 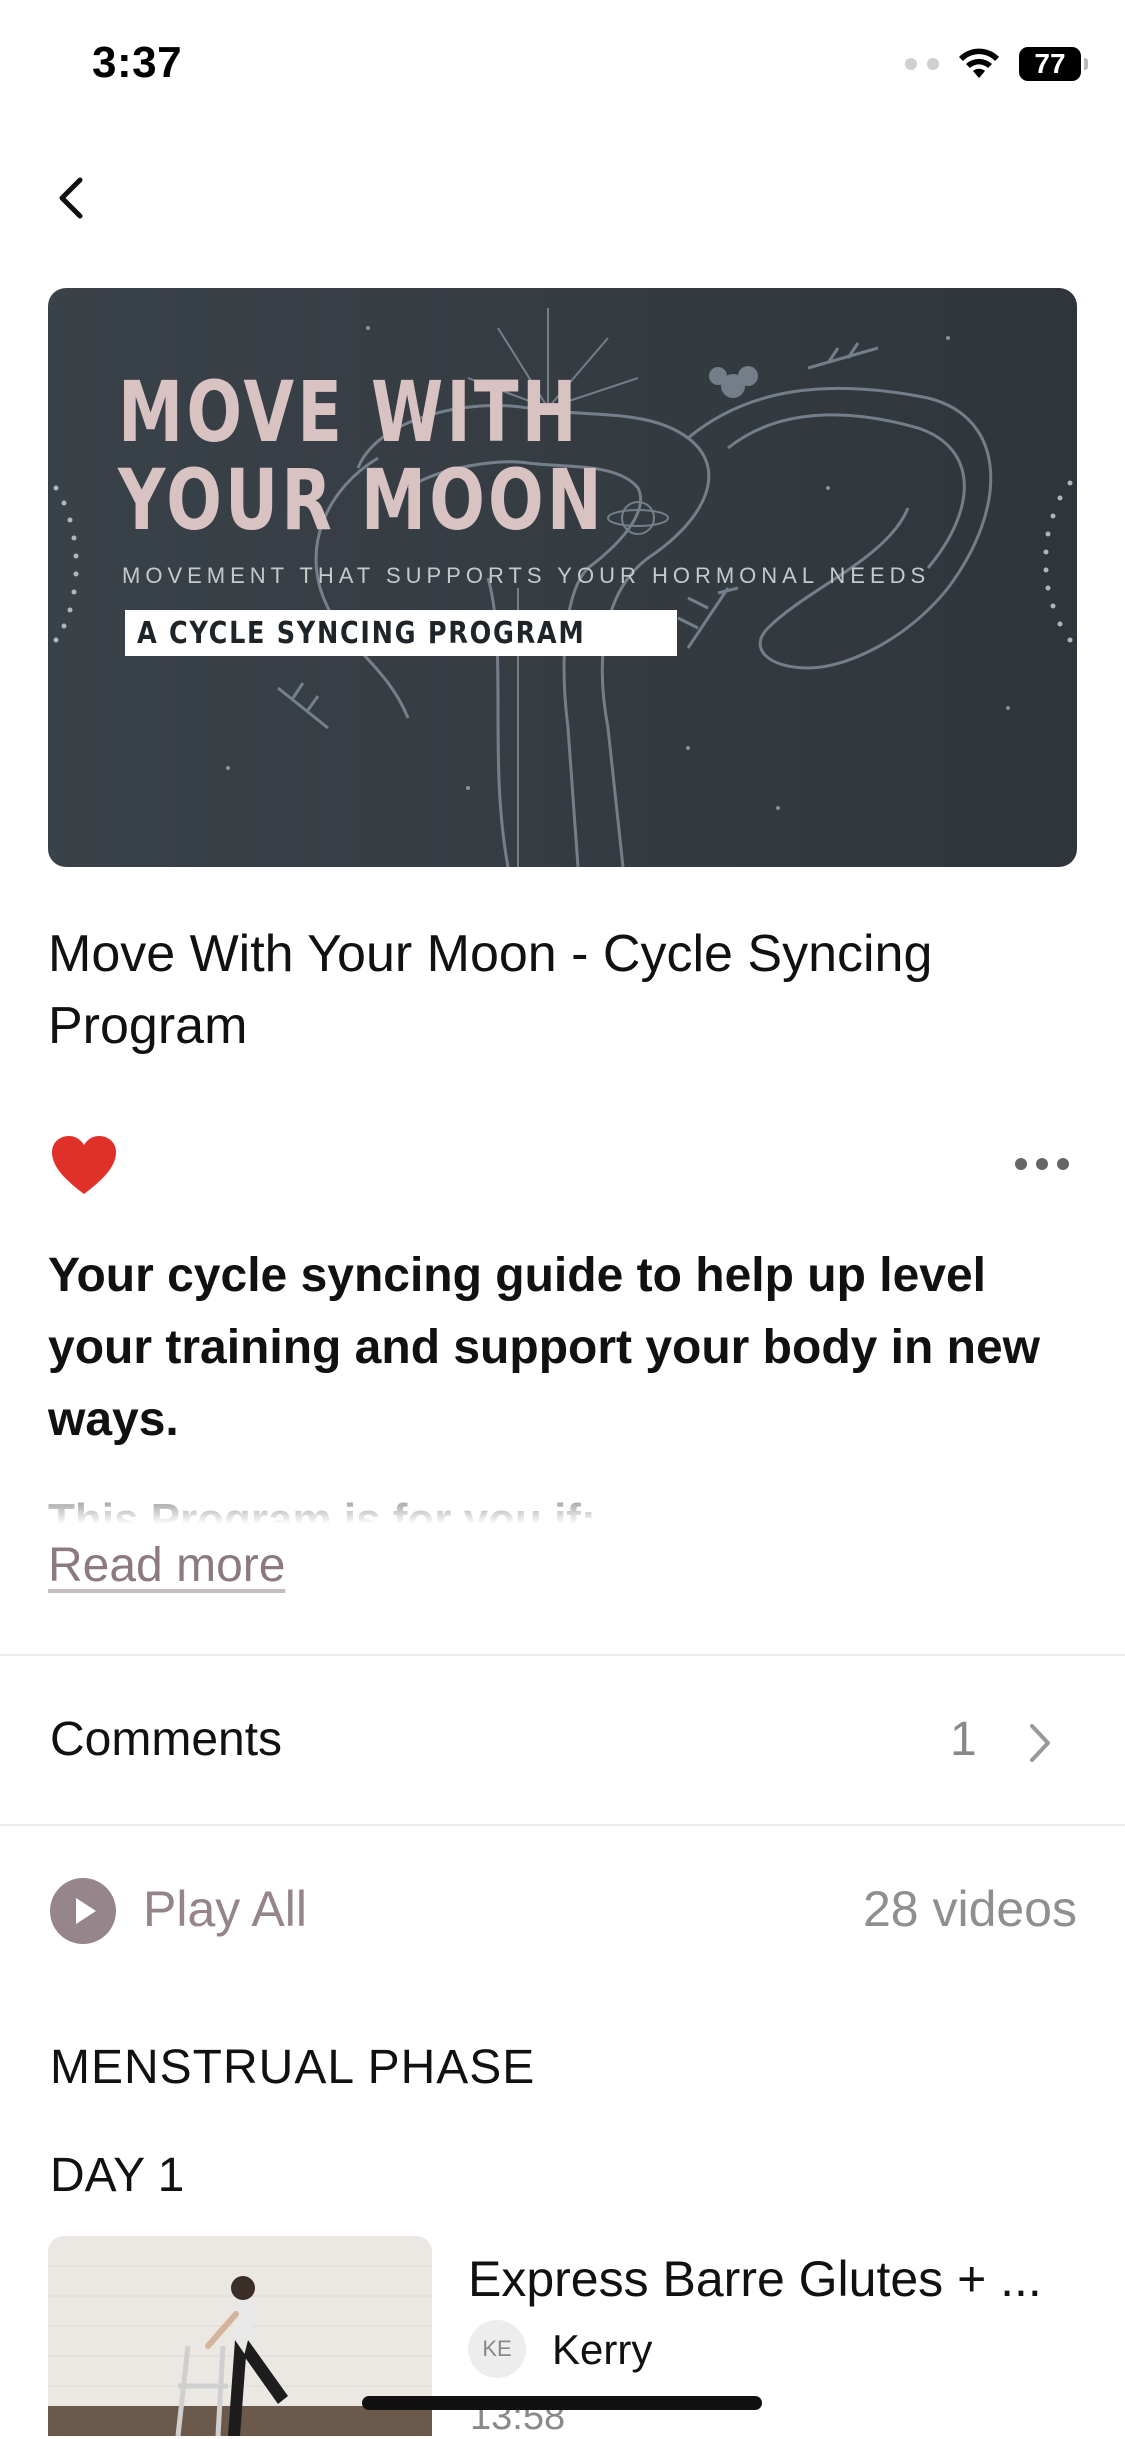 I want to click on video-count: 28 videos, so click(x=969, y=1909).